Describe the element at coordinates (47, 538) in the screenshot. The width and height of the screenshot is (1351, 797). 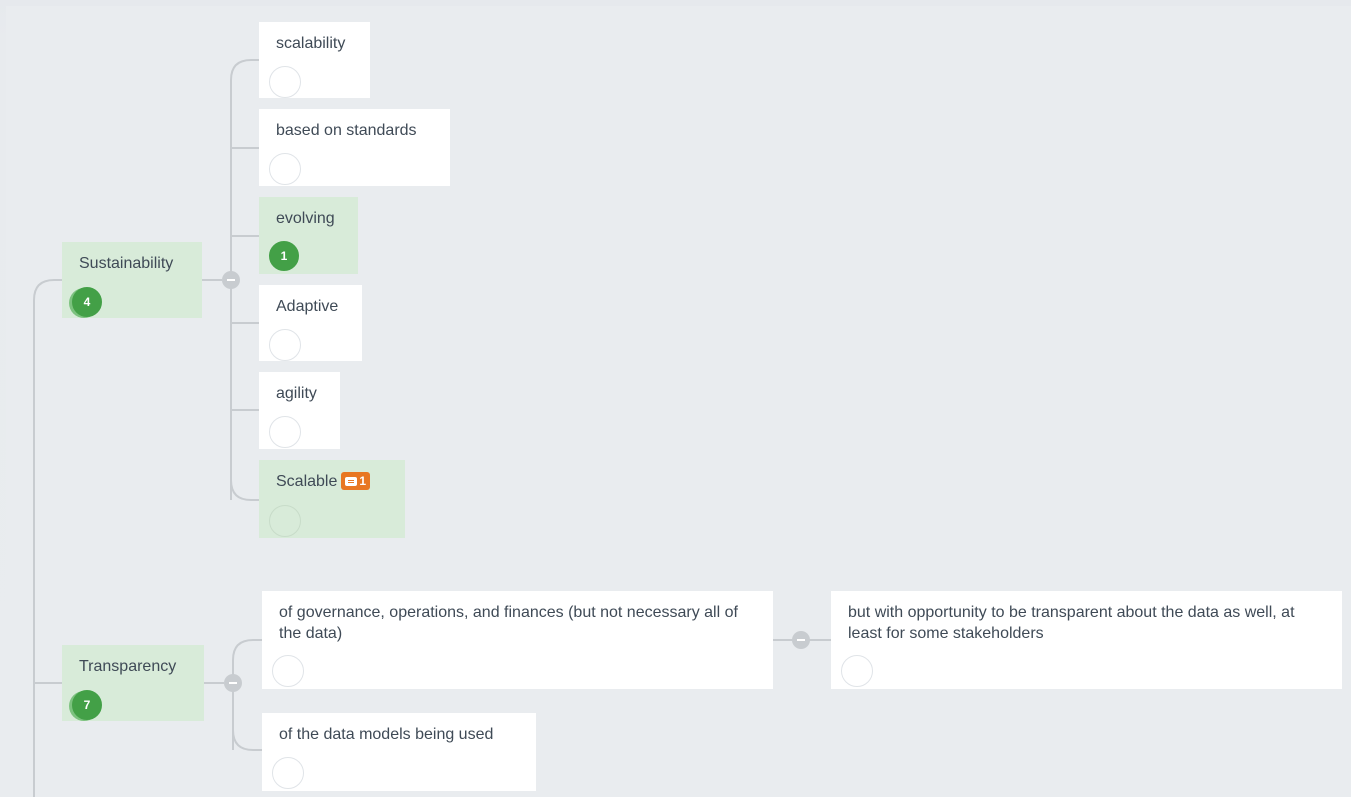
I see `connector-root-trunk` at that location.